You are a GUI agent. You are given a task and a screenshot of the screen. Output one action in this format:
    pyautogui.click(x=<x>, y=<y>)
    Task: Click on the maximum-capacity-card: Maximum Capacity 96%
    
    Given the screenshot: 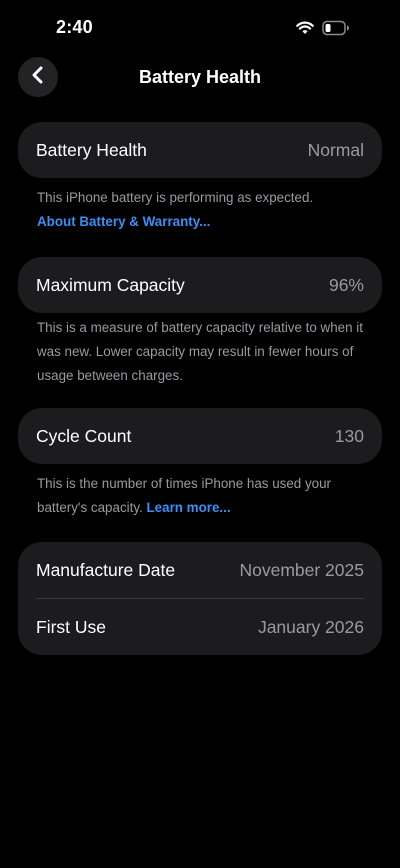 What is the action you would take?
    pyautogui.click(x=200, y=285)
    